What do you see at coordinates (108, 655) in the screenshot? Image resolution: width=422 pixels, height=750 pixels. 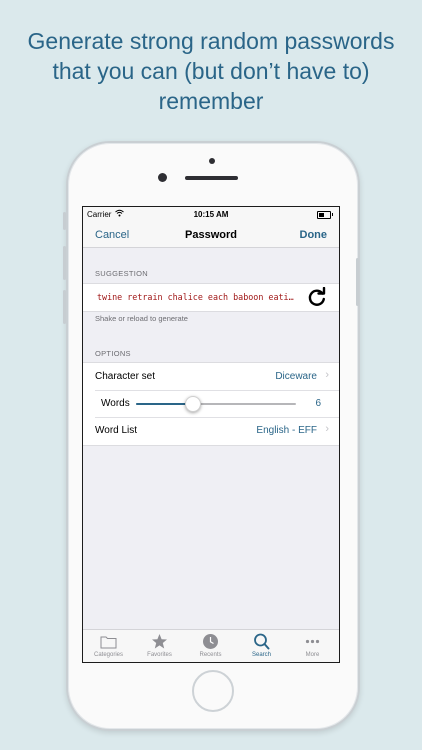 I see `tab-label: Categories` at bounding box center [108, 655].